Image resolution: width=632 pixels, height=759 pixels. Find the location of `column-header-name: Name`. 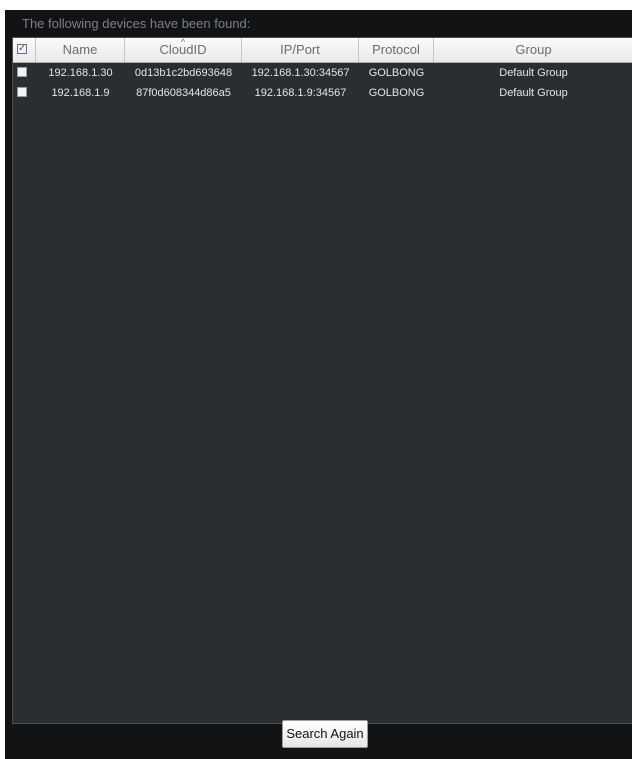

column-header-name: Name is located at coordinates (80, 50).